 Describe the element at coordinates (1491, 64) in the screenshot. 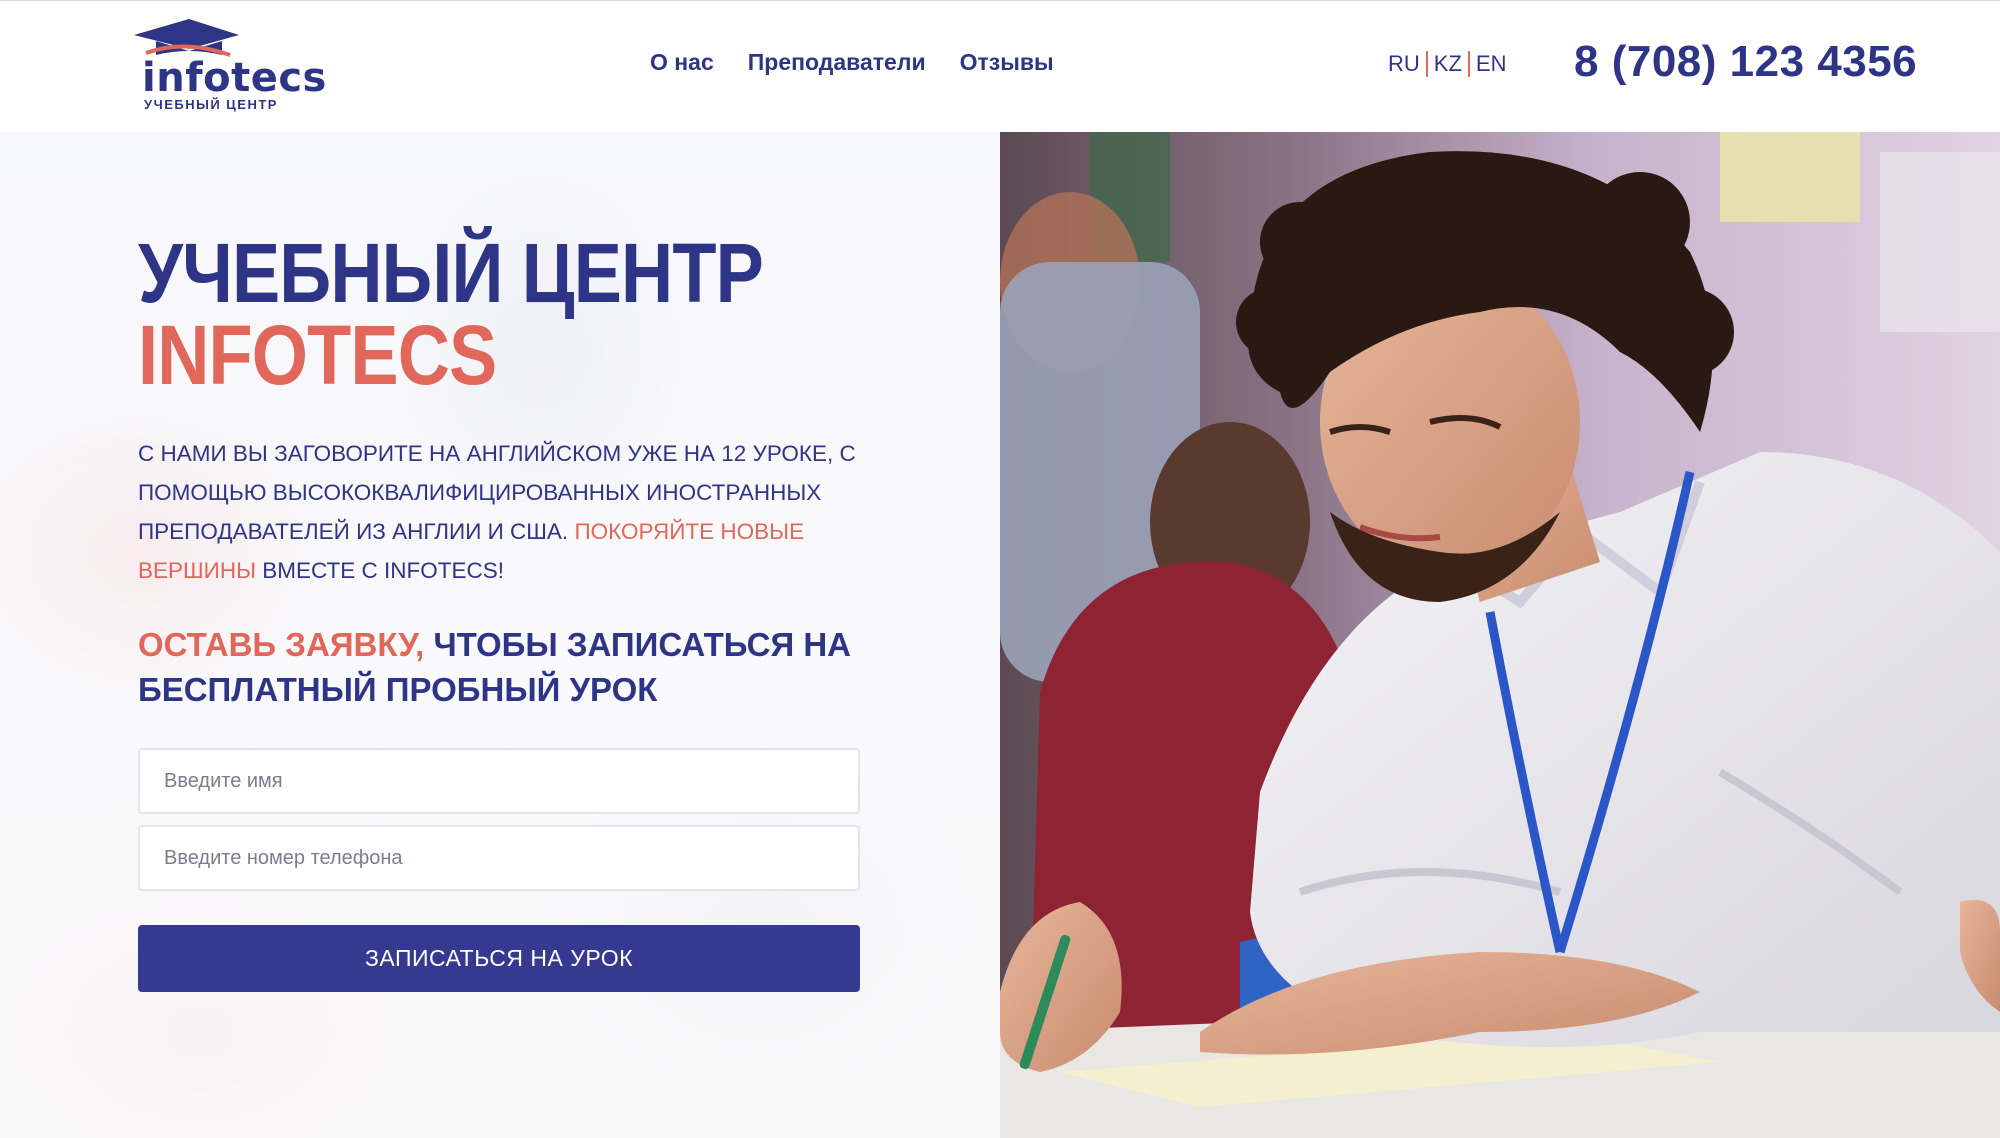

I see `lang-en: EN` at that location.